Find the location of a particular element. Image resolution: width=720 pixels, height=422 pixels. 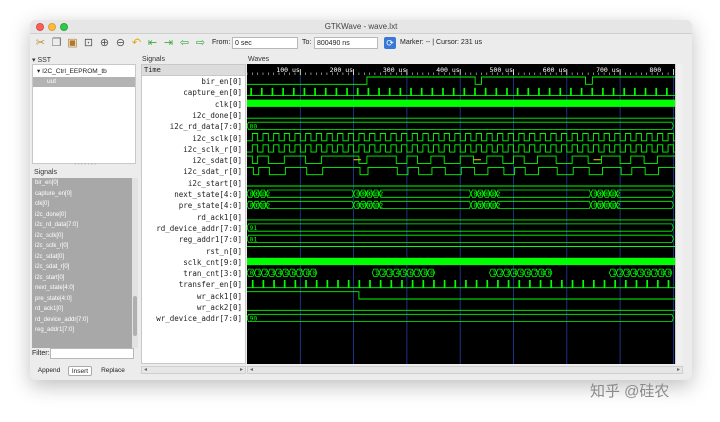

signal-name: transfer_en[0] is located at coordinates (192, 284).